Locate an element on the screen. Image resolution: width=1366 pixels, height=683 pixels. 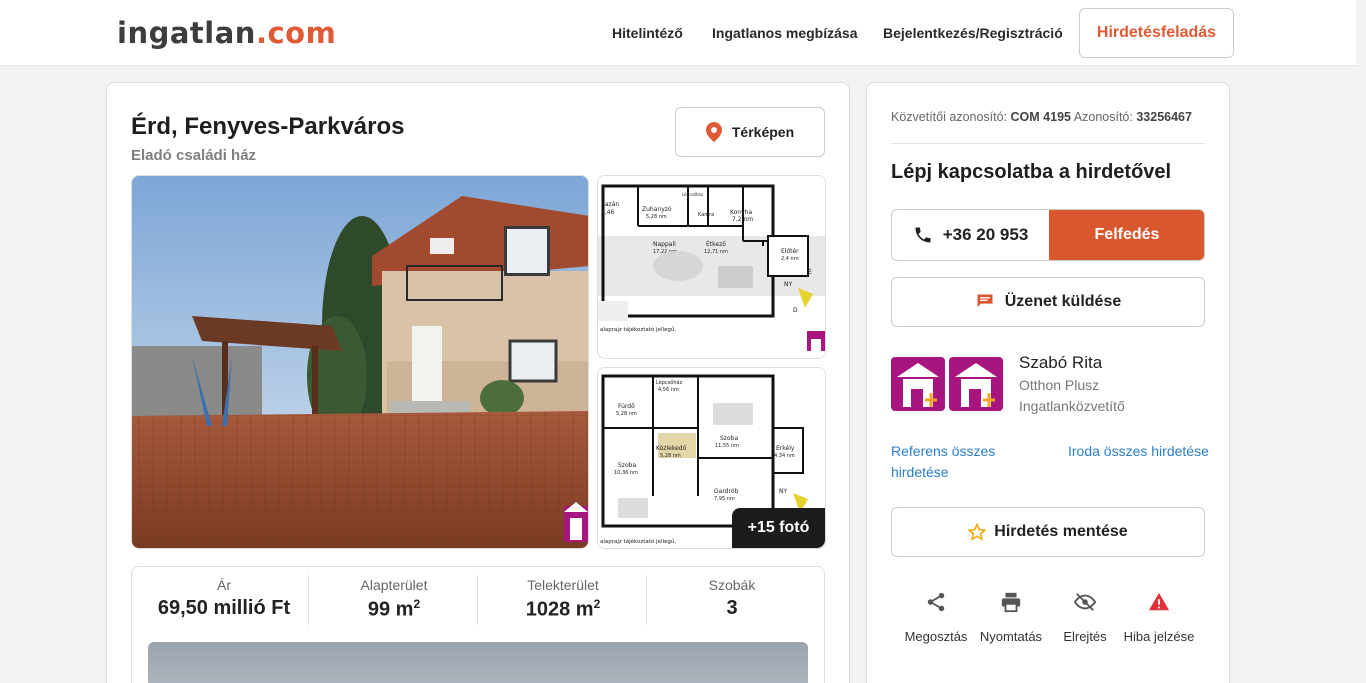
svg-text: D is located at coordinates (795, 310).